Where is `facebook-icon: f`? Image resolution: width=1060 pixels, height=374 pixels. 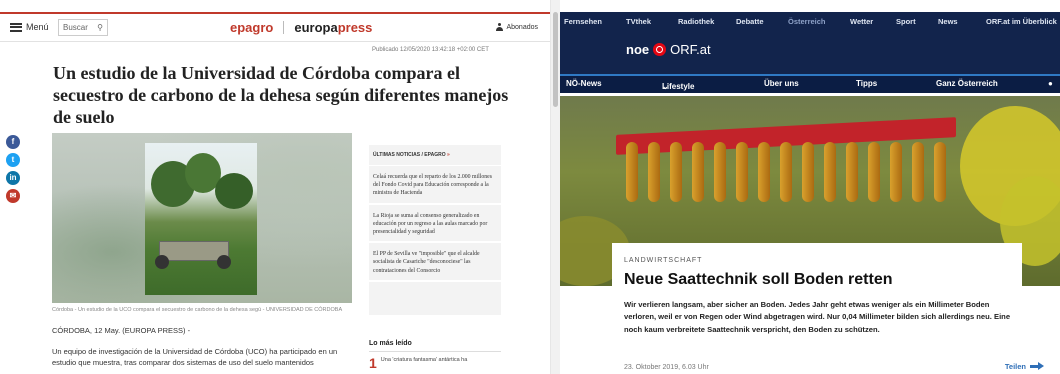
facebook-icon: f is located at coordinates (13, 142).